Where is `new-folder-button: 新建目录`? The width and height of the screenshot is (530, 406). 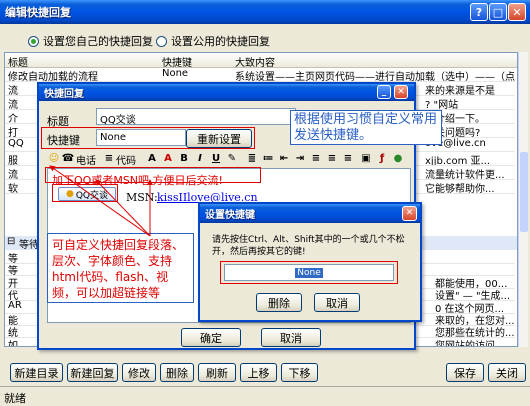 new-folder-button: 新建目录 is located at coordinates (36, 372).